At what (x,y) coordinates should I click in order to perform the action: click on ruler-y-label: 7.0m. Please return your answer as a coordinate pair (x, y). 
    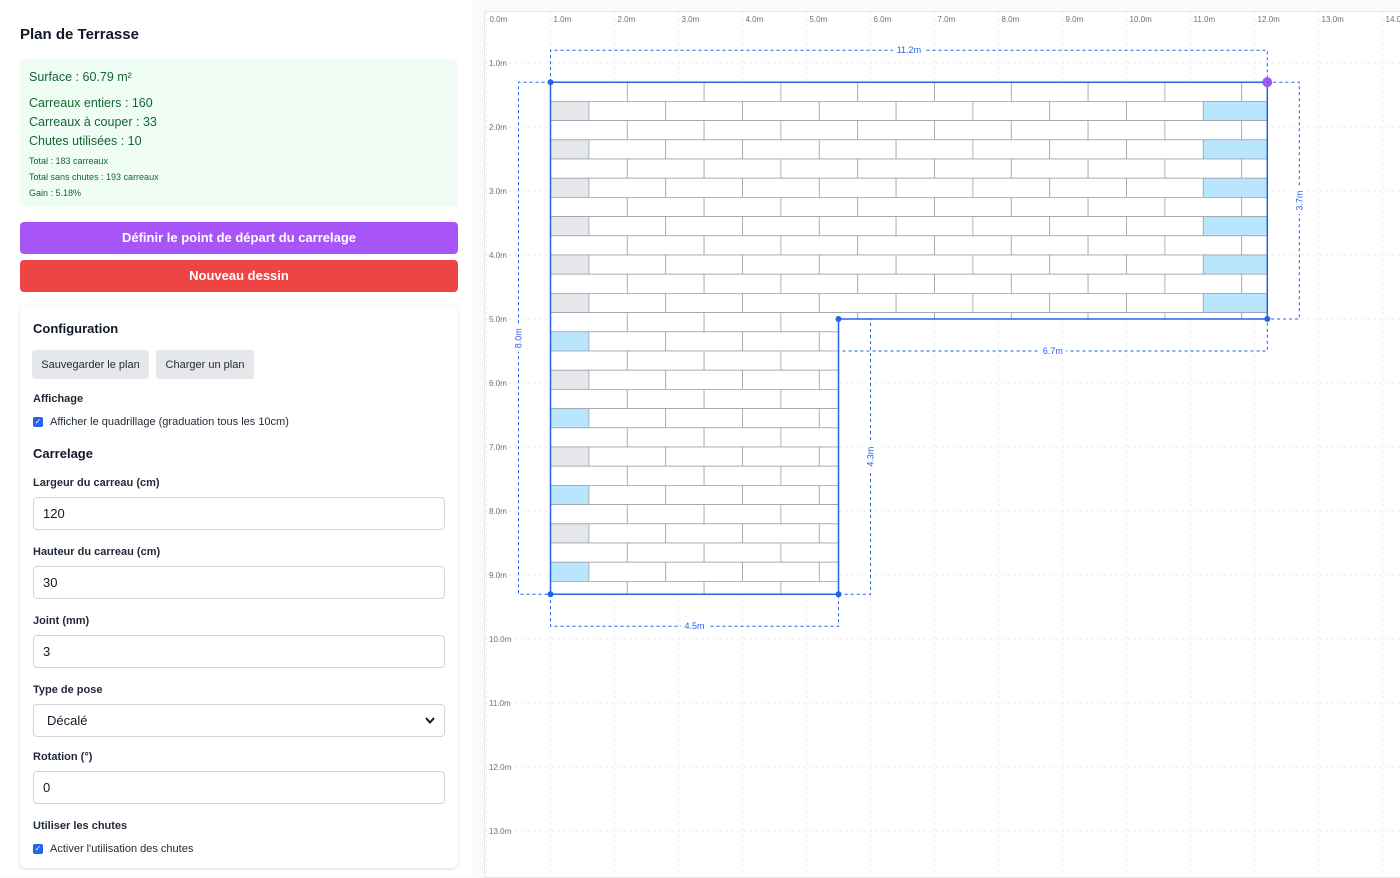
    Looking at the image, I should click on (498, 447).